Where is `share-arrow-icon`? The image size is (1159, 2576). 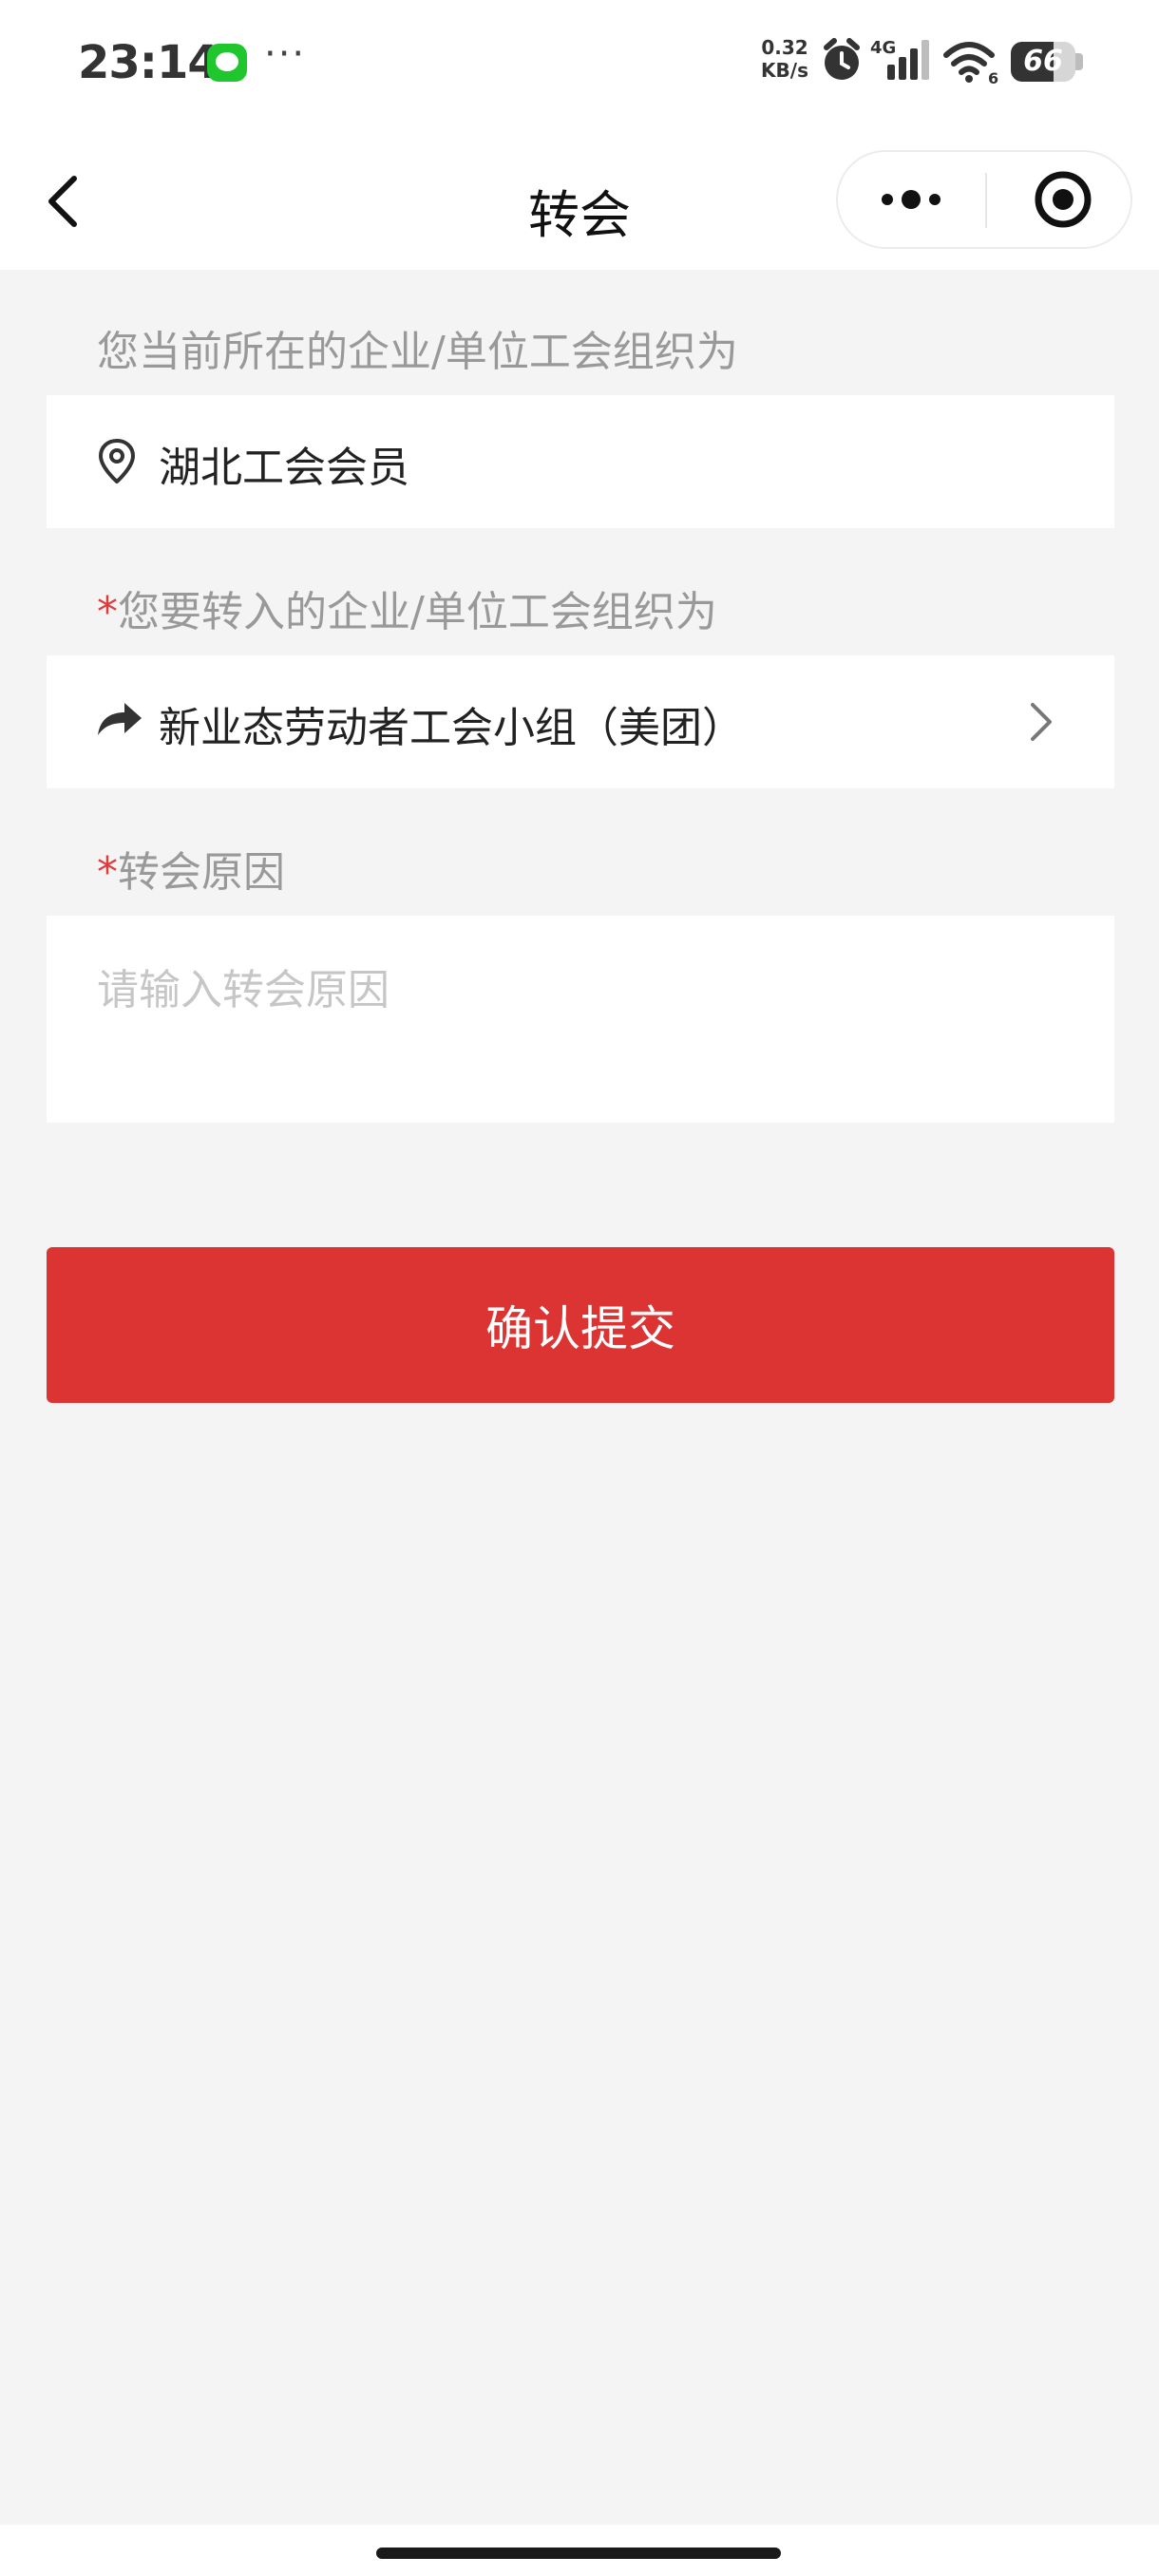
share-arrow-icon is located at coordinates (120, 719).